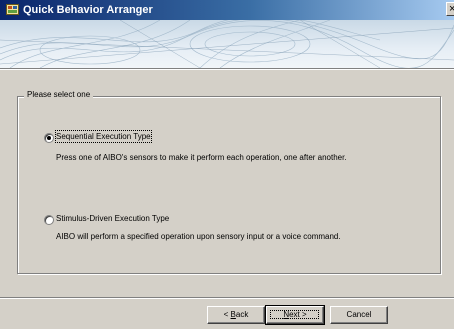 The height and width of the screenshot is (329, 454). I want to click on stimulus-driven-option-label: Stimulus-Driven Execution Type, so click(112, 218).